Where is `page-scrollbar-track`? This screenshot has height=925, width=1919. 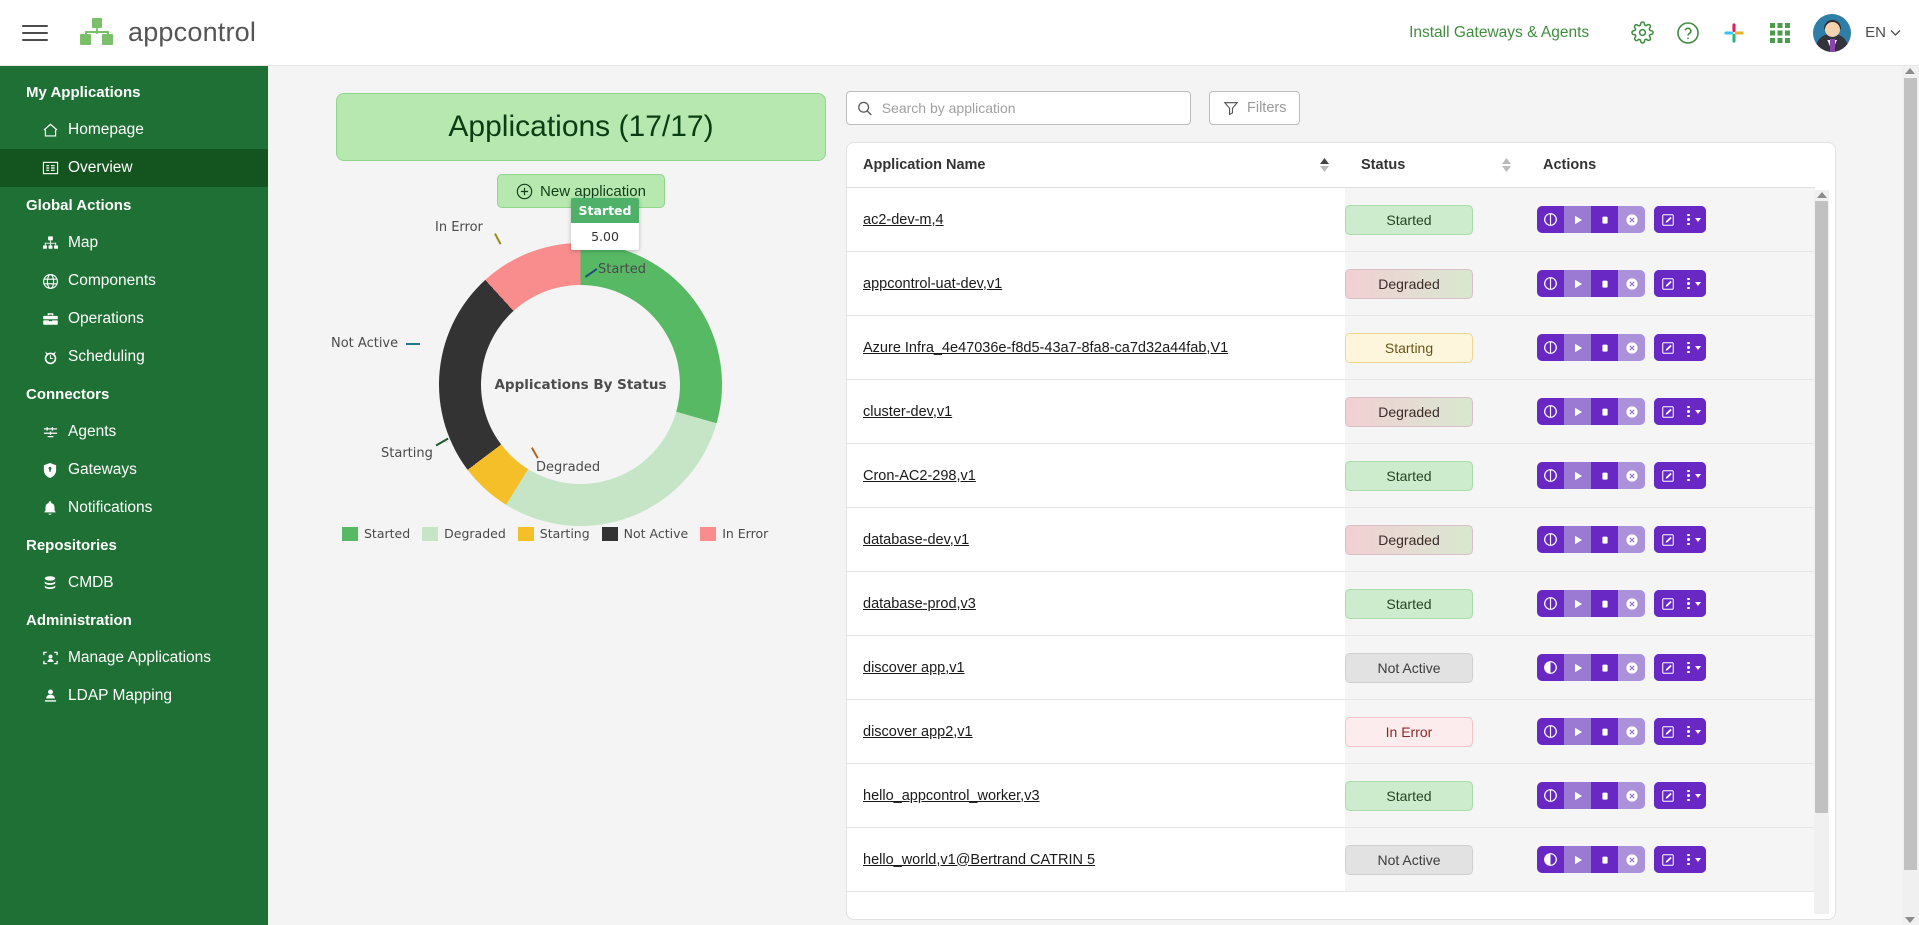 page-scrollbar-track is located at coordinates (1910, 495).